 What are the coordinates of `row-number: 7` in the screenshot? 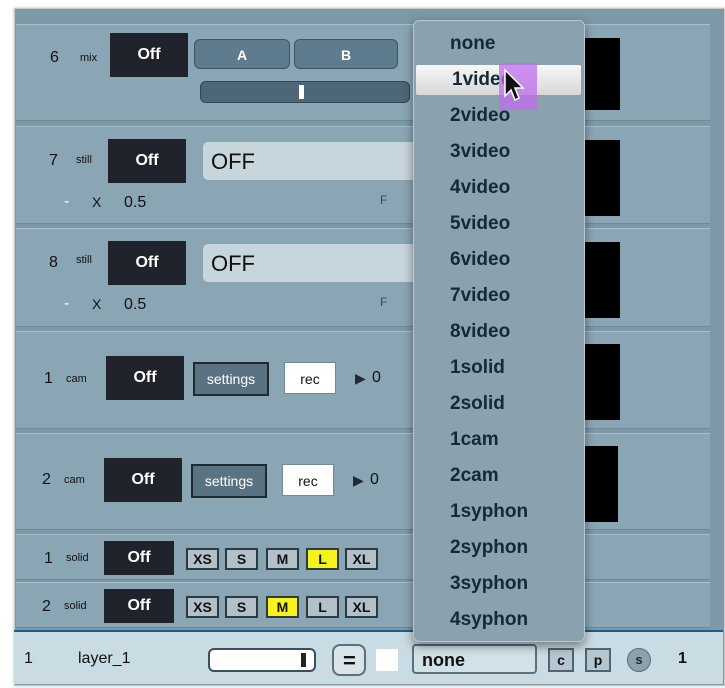 It's located at (53, 160).